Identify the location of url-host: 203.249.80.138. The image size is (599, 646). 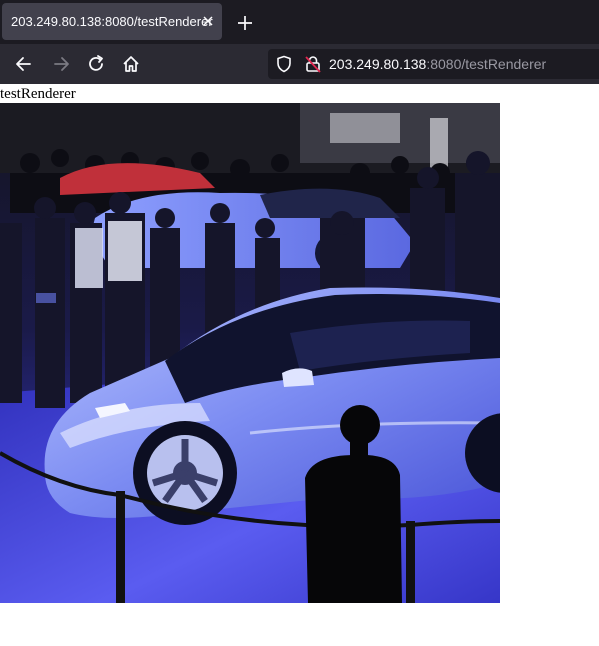
(378, 64).